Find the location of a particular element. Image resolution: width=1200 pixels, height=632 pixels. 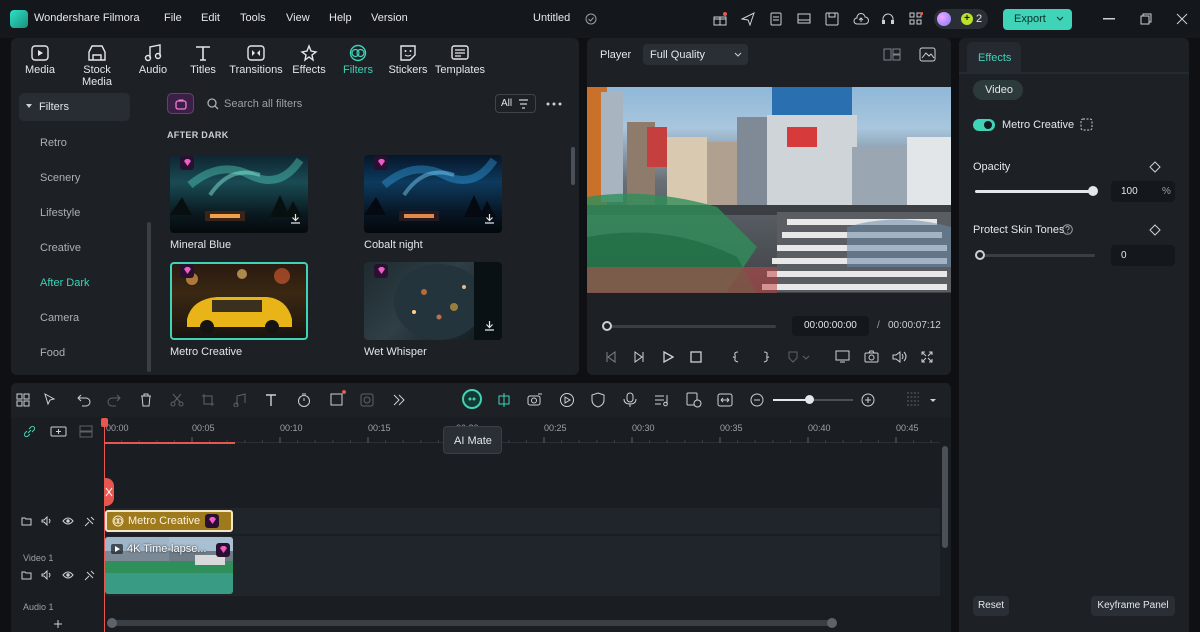

zoom-out-icon is located at coordinates (757, 400).